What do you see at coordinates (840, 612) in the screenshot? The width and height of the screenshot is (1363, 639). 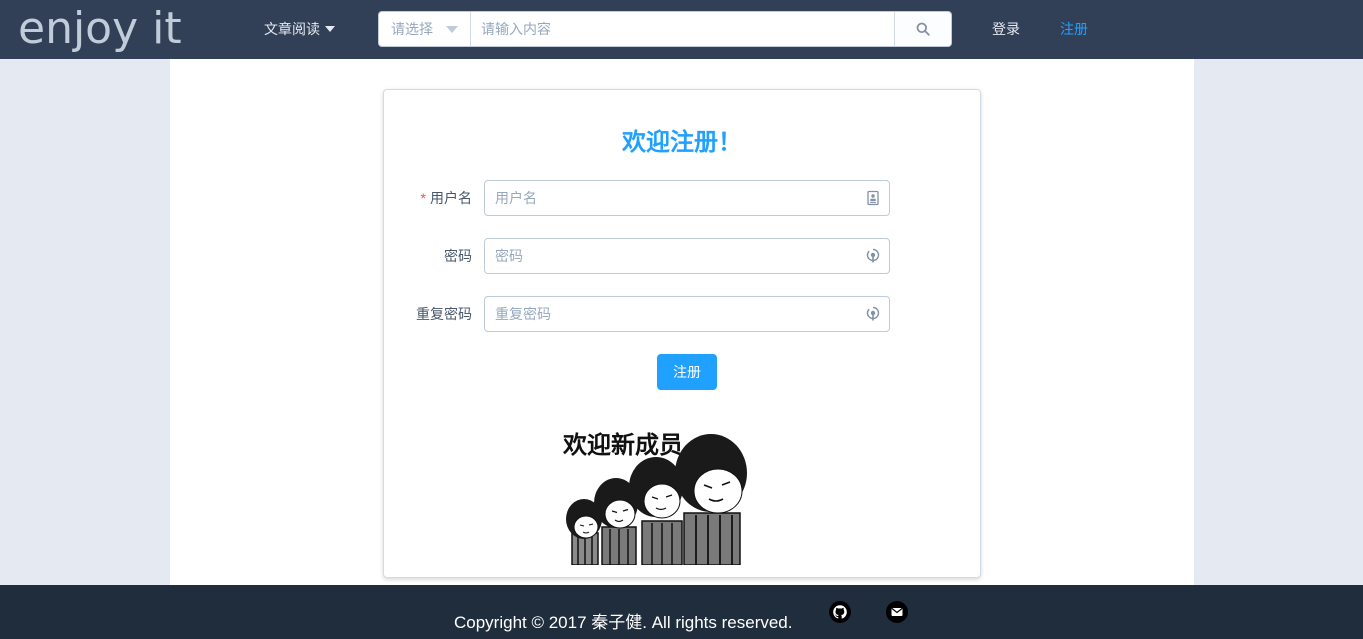 I see `github-icon` at bounding box center [840, 612].